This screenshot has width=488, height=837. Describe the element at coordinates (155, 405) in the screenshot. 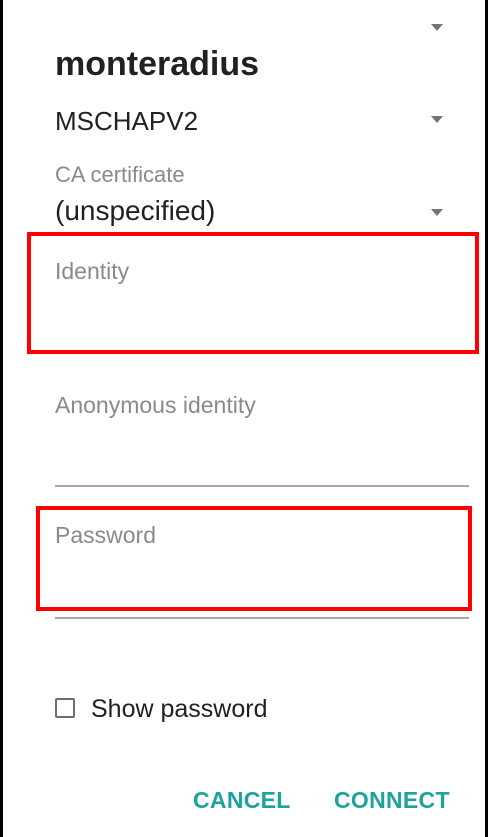

I see `anonymous-identity-hint: Anonymous identity` at that location.